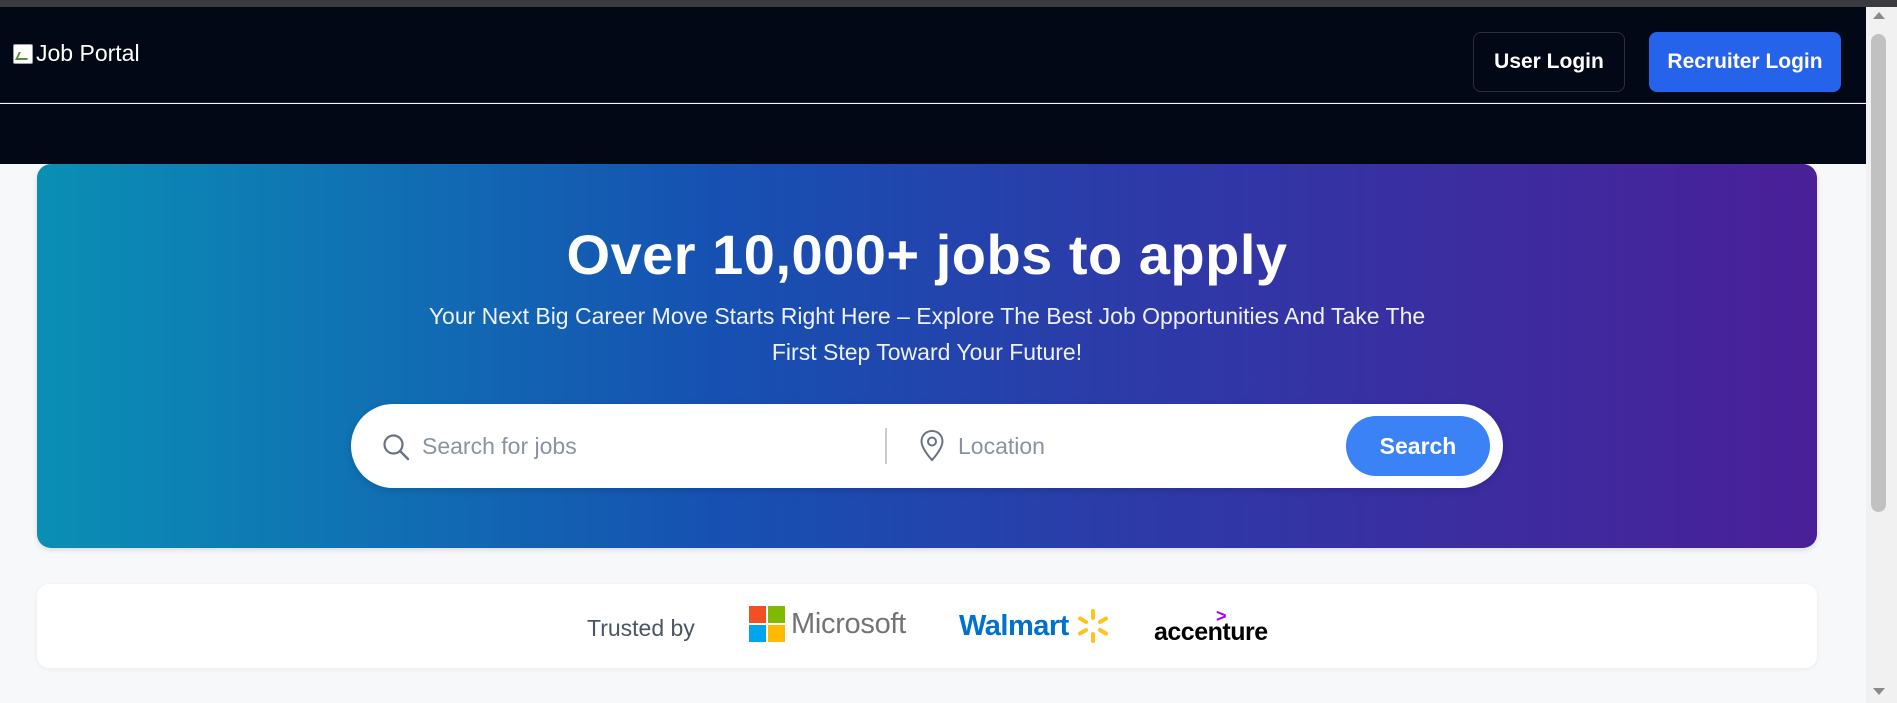  Describe the element at coordinates (1549, 62) in the screenshot. I see `user-login-button: User Login` at that location.